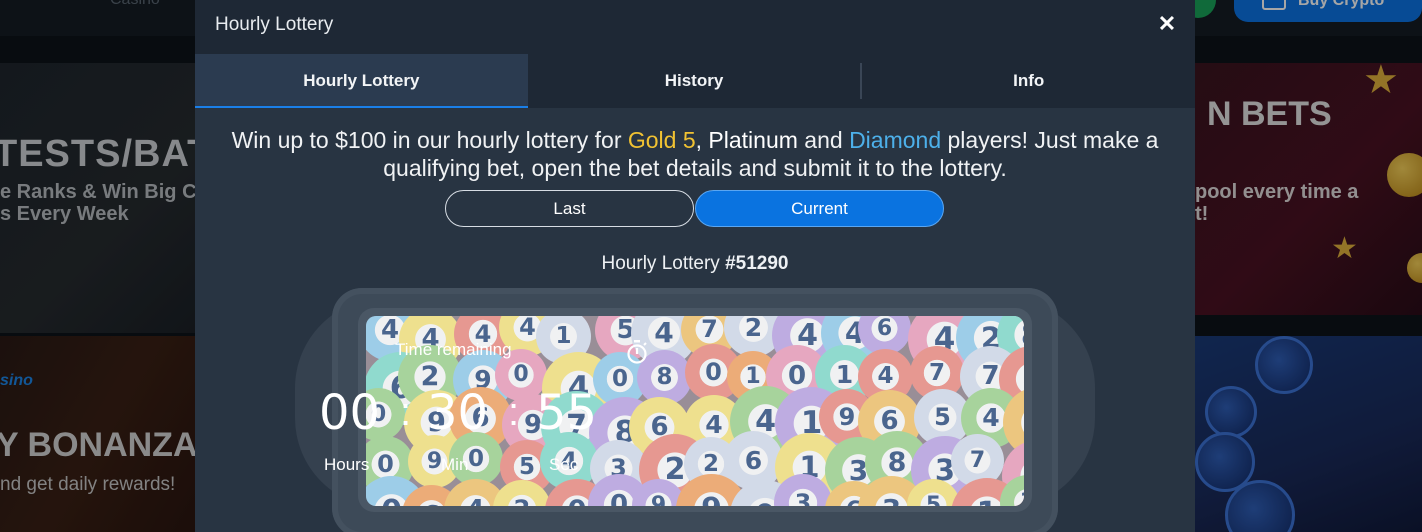 The image size is (1422, 532). Describe the element at coordinates (569, 208) in the screenshot. I see `last-round-button: Last` at that location.